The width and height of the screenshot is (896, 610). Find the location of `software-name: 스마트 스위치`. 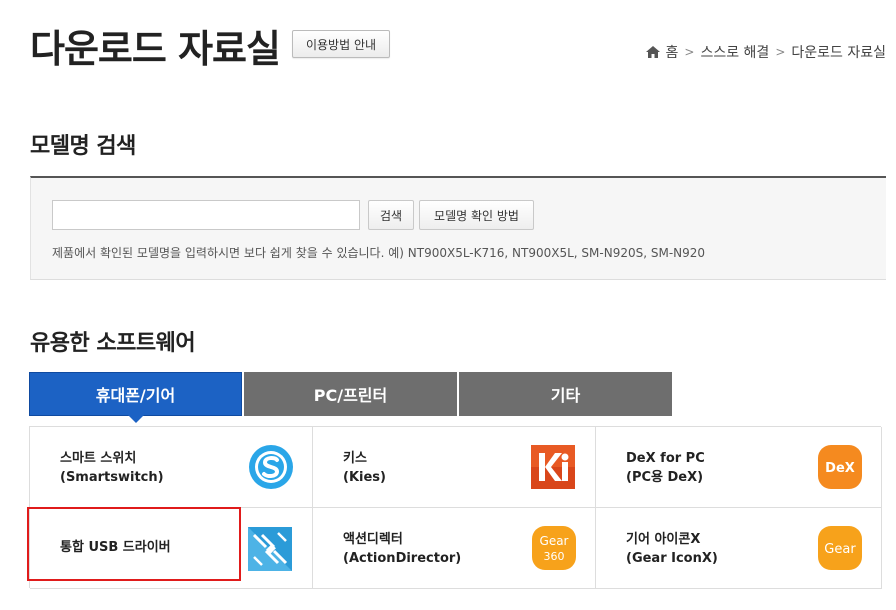

software-name: 스마트 스위치 is located at coordinates (98, 458).